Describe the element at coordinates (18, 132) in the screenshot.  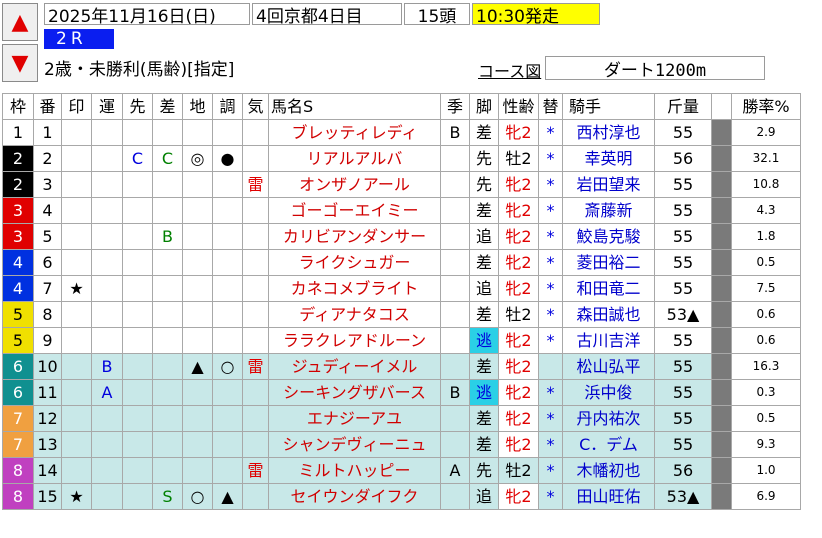
I see `waku-cell: 1` at that location.